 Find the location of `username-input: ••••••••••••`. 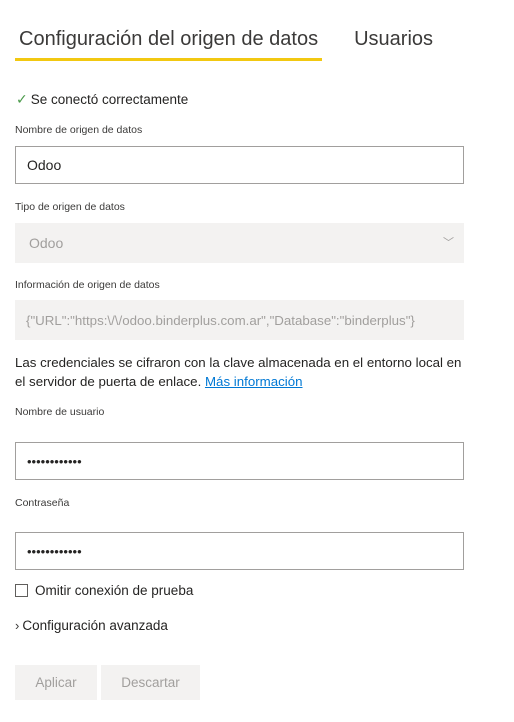

username-input: •••••••••••• is located at coordinates (239, 461).